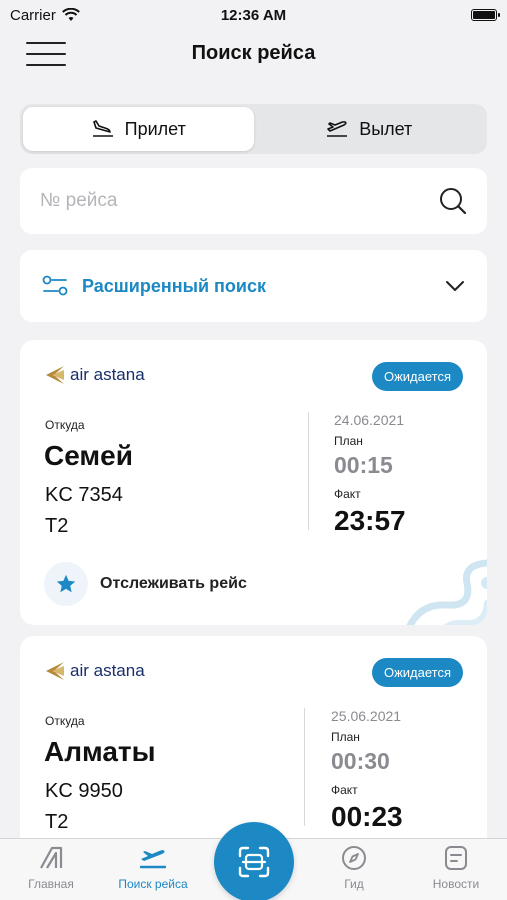  I want to click on tab-news: Новости, so click(456, 868).